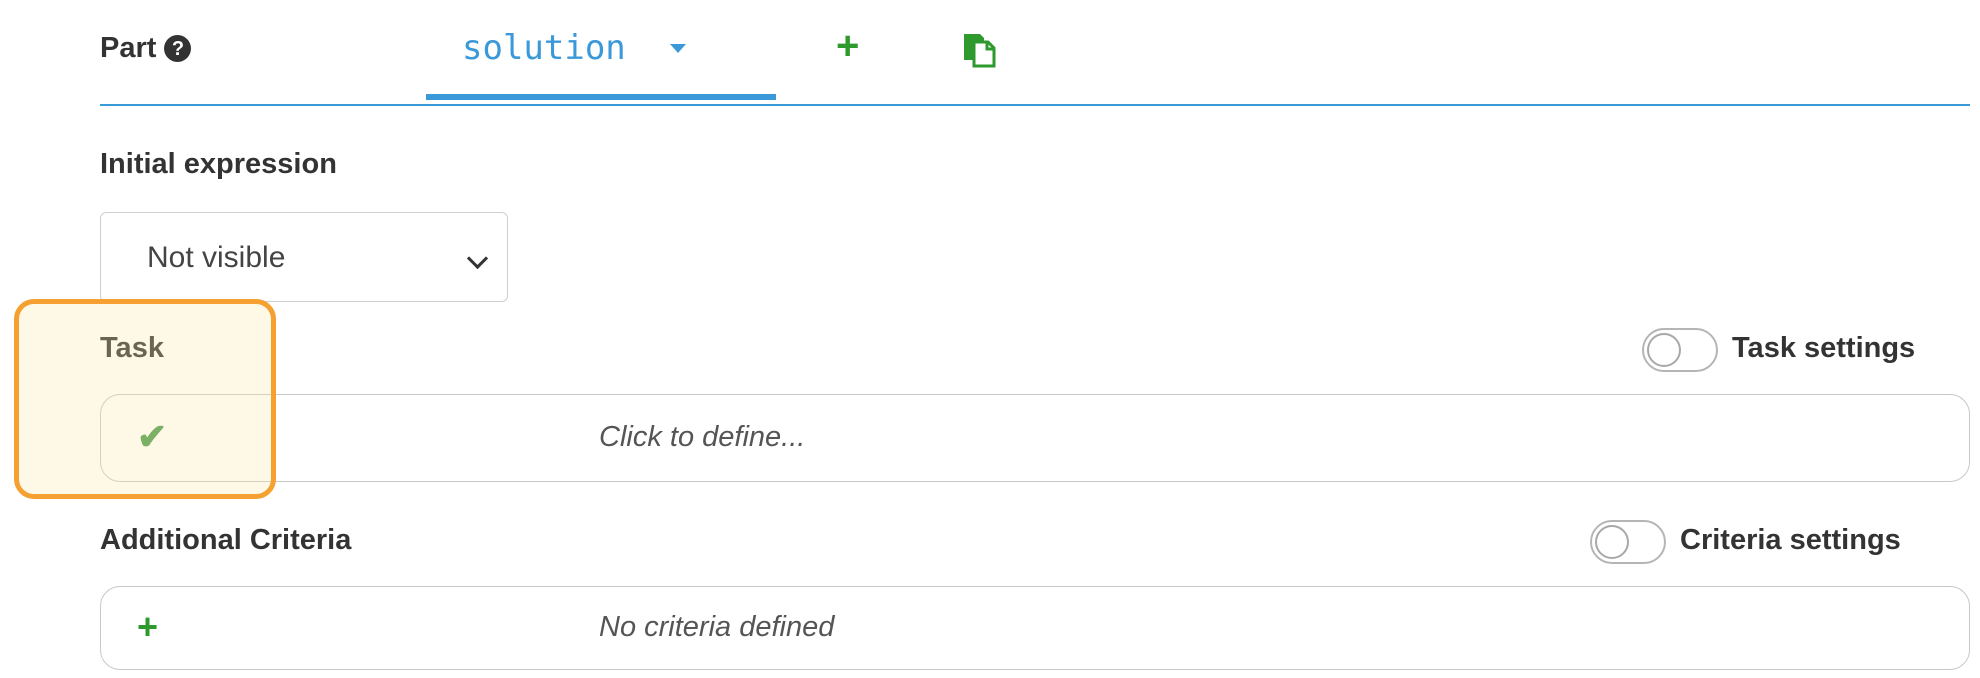 The height and width of the screenshot is (678, 1980). I want to click on initial-expression-select: Not visible, so click(304, 257).